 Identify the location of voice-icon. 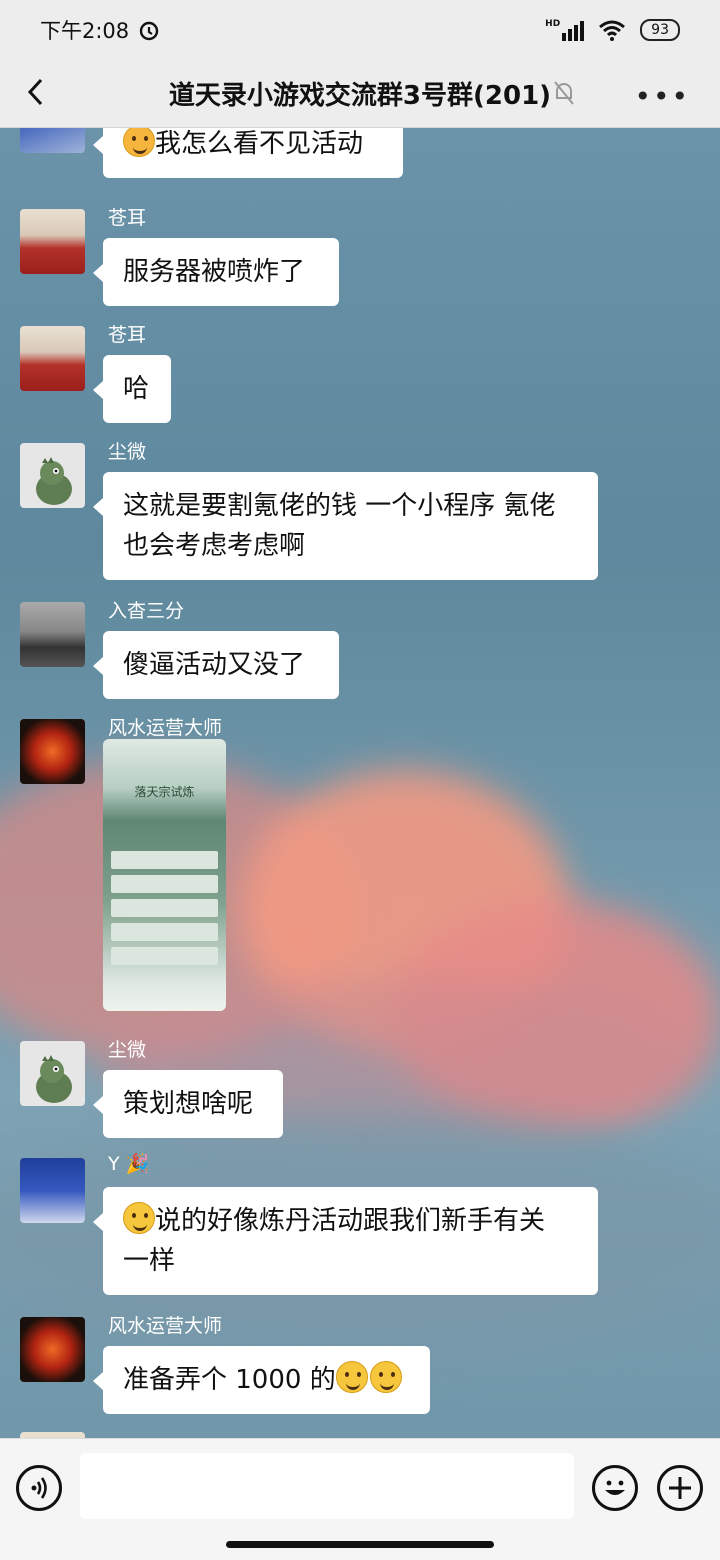
(39, 1488).